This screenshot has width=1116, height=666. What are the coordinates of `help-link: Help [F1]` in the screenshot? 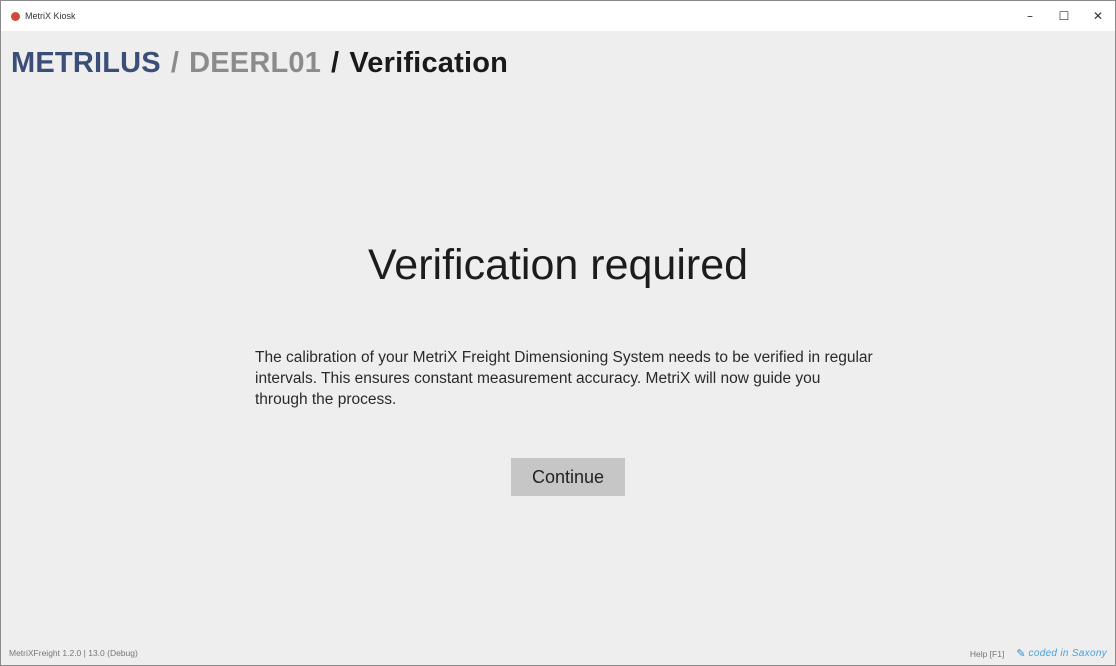 It's located at (987, 654).